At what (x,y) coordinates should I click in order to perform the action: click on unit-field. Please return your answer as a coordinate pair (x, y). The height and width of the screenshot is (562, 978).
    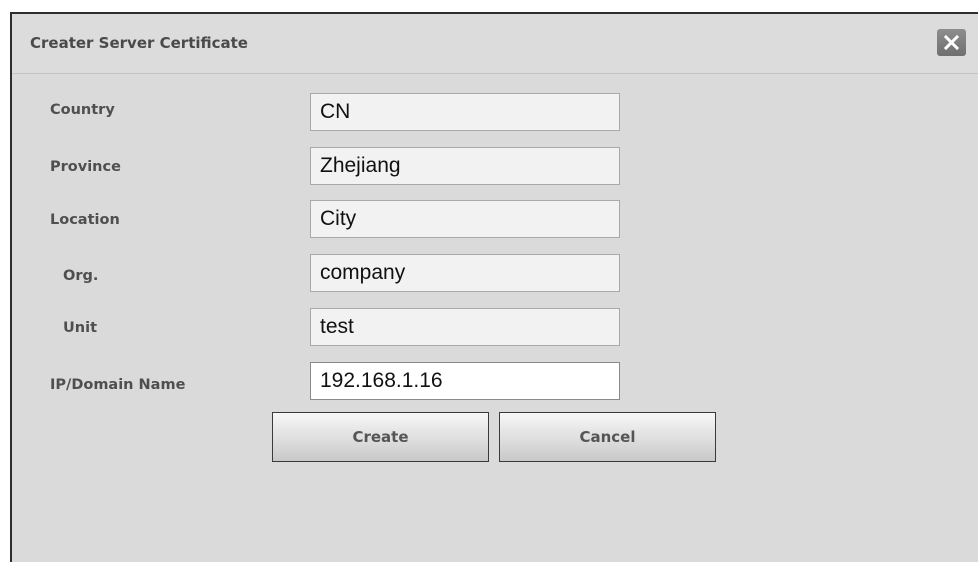
    Looking at the image, I should click on (465, 327).